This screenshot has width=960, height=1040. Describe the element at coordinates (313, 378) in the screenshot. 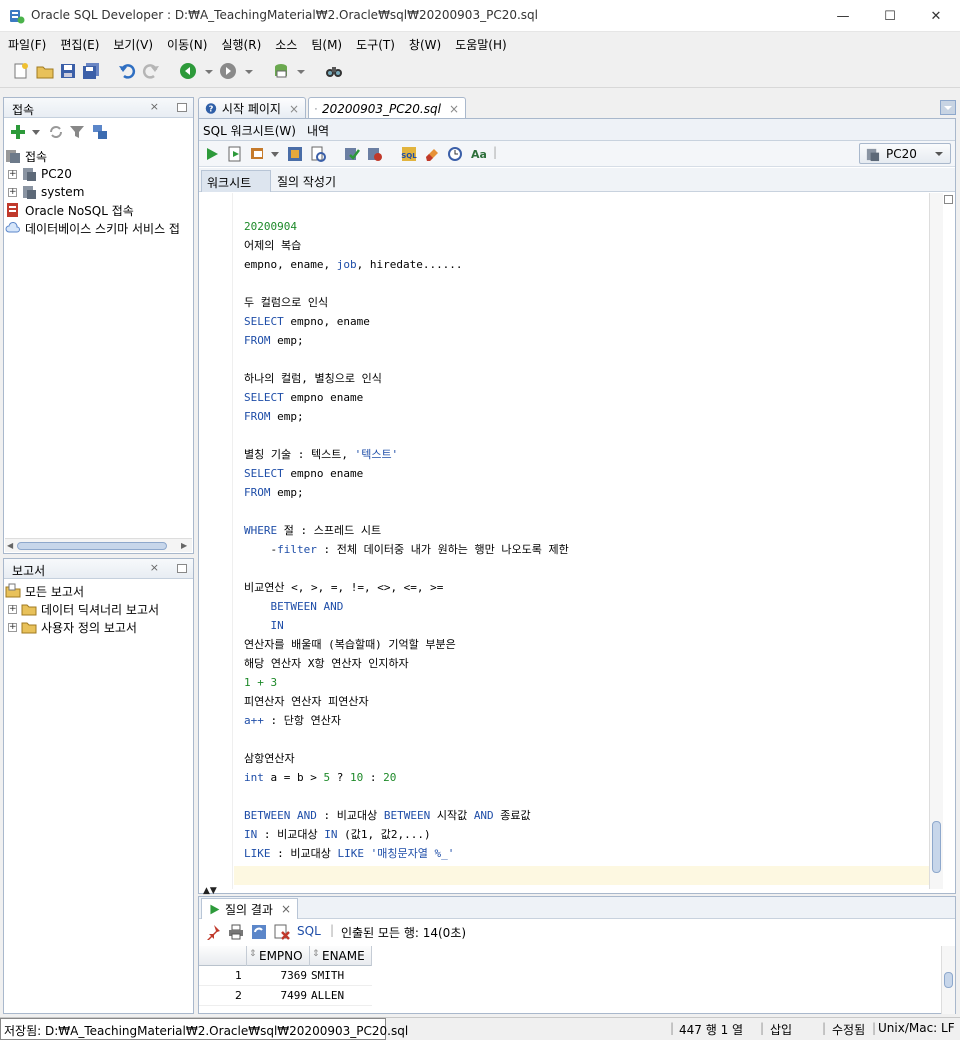

I see `code-line: 하나의 컬럼, 별칭으로 인식` at that location.